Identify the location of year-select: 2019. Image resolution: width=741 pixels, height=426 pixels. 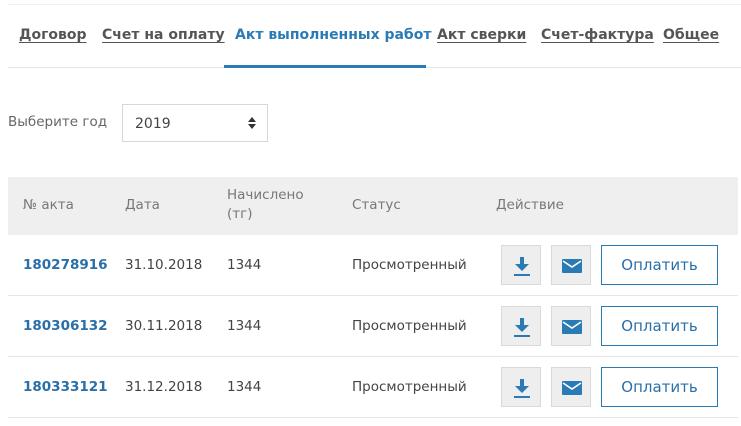
(195, 123).